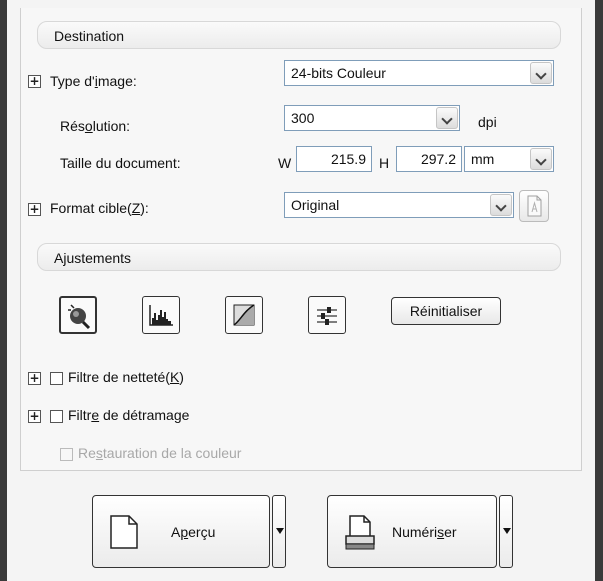 The image size is (603, 581). I want to click on descreen-checkbox, so click(56, 416).